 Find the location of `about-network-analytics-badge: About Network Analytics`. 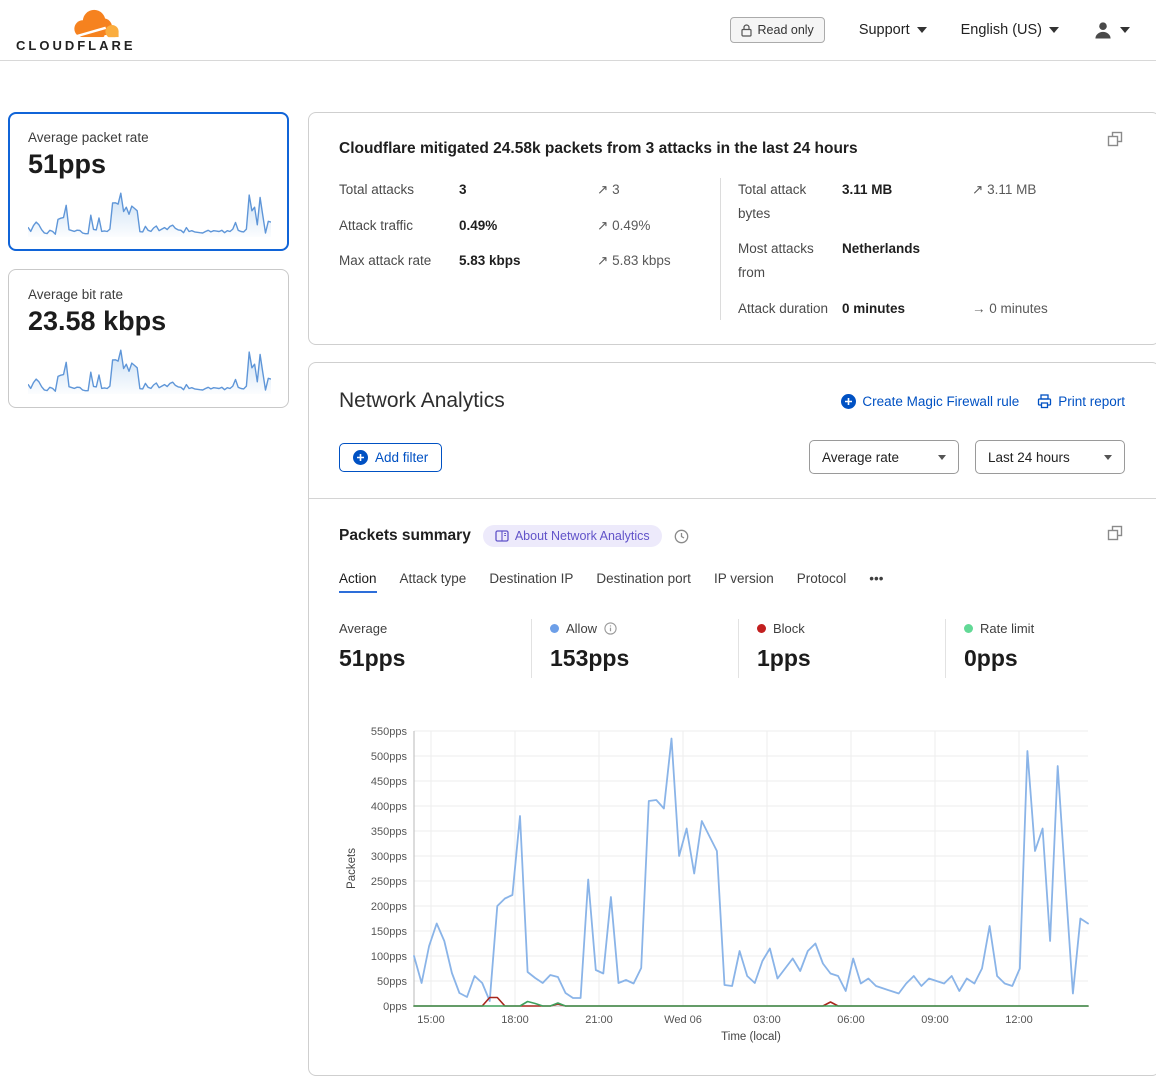

about-network-analytics-badge: About Network Analytics is located at coordinates (572, 536).